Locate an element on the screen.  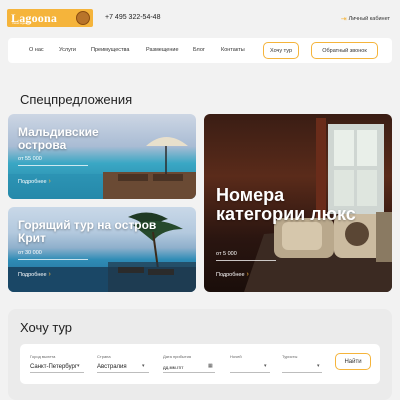
arrival-date-input: дд.мм.гггг is located at coordinates (173, 367).